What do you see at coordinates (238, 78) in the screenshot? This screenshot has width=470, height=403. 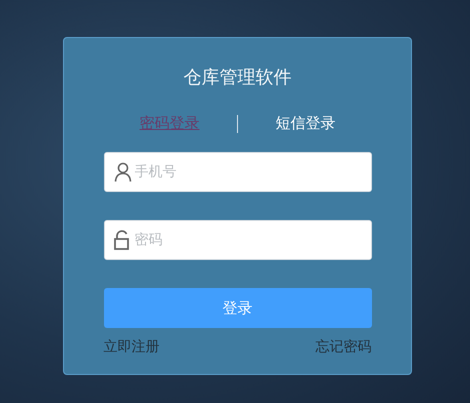 I see `app-title: 仓库管理软件` at bounding box center [238, 78].